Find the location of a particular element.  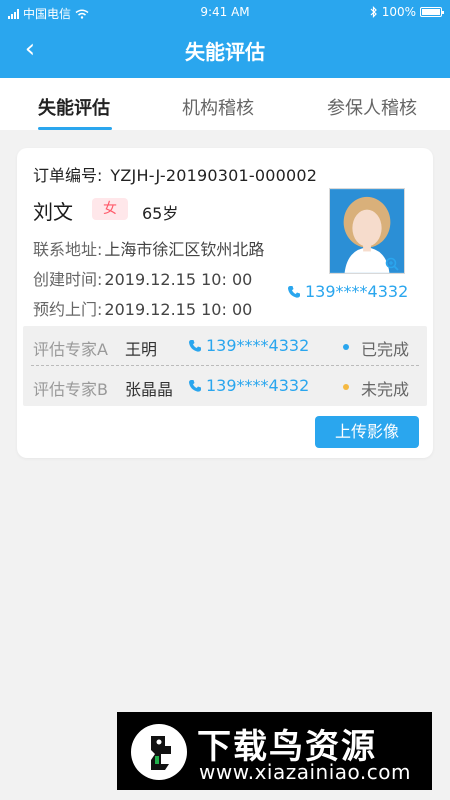

expert-status: 已完成 is located at coordinates (385, 349).